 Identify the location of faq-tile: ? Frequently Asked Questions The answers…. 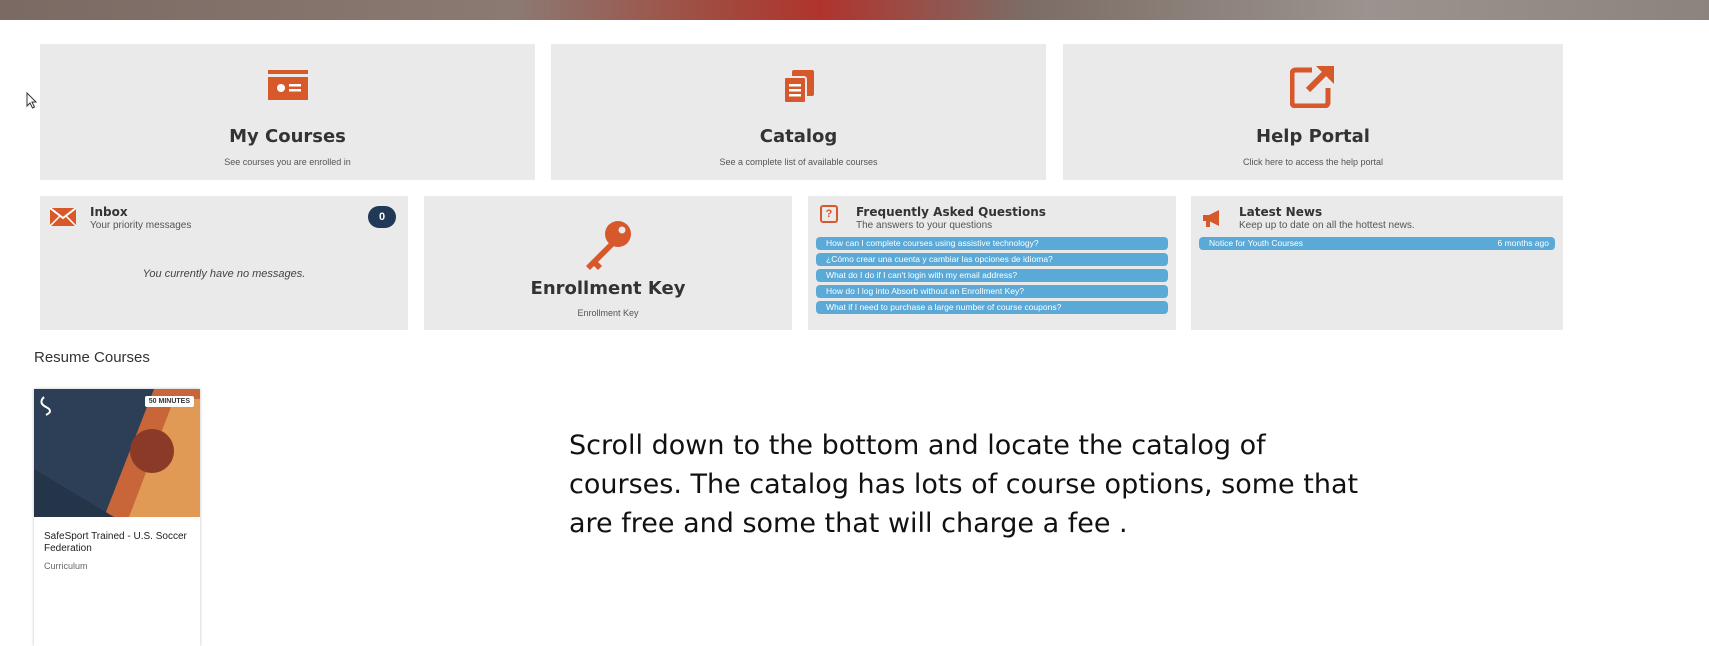
(992, 263).